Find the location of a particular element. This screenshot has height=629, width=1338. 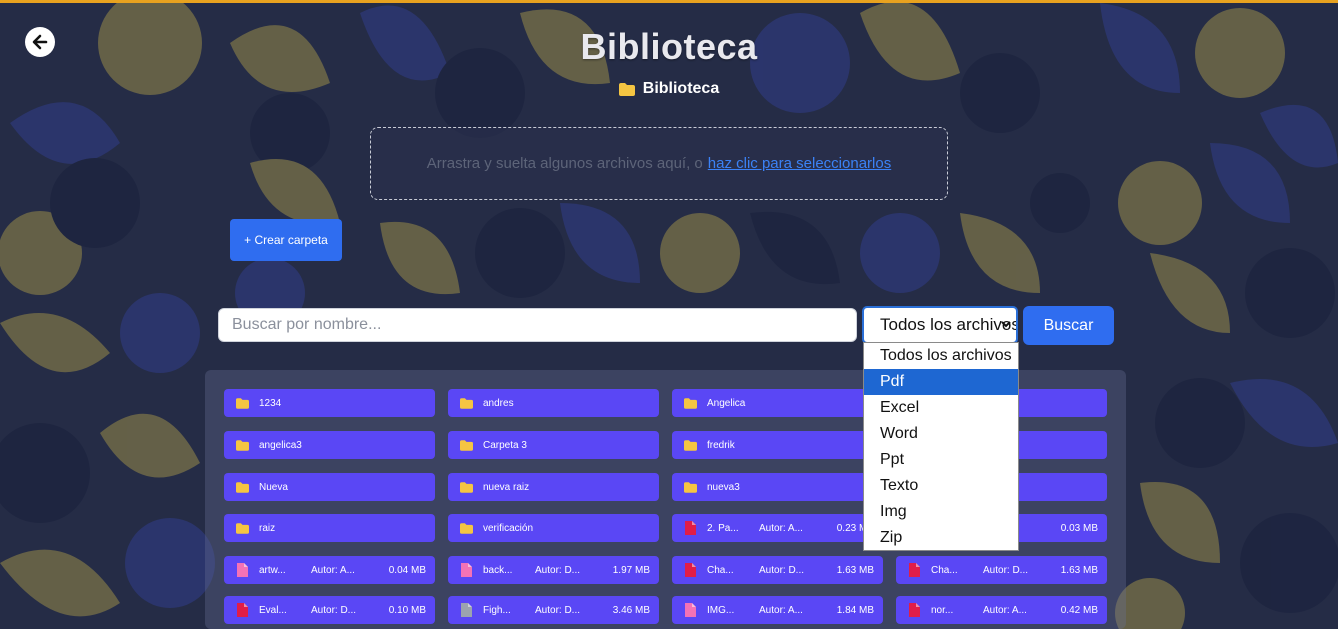

dropdown-option: Todos los archivos is located at coordinates (941, 356).